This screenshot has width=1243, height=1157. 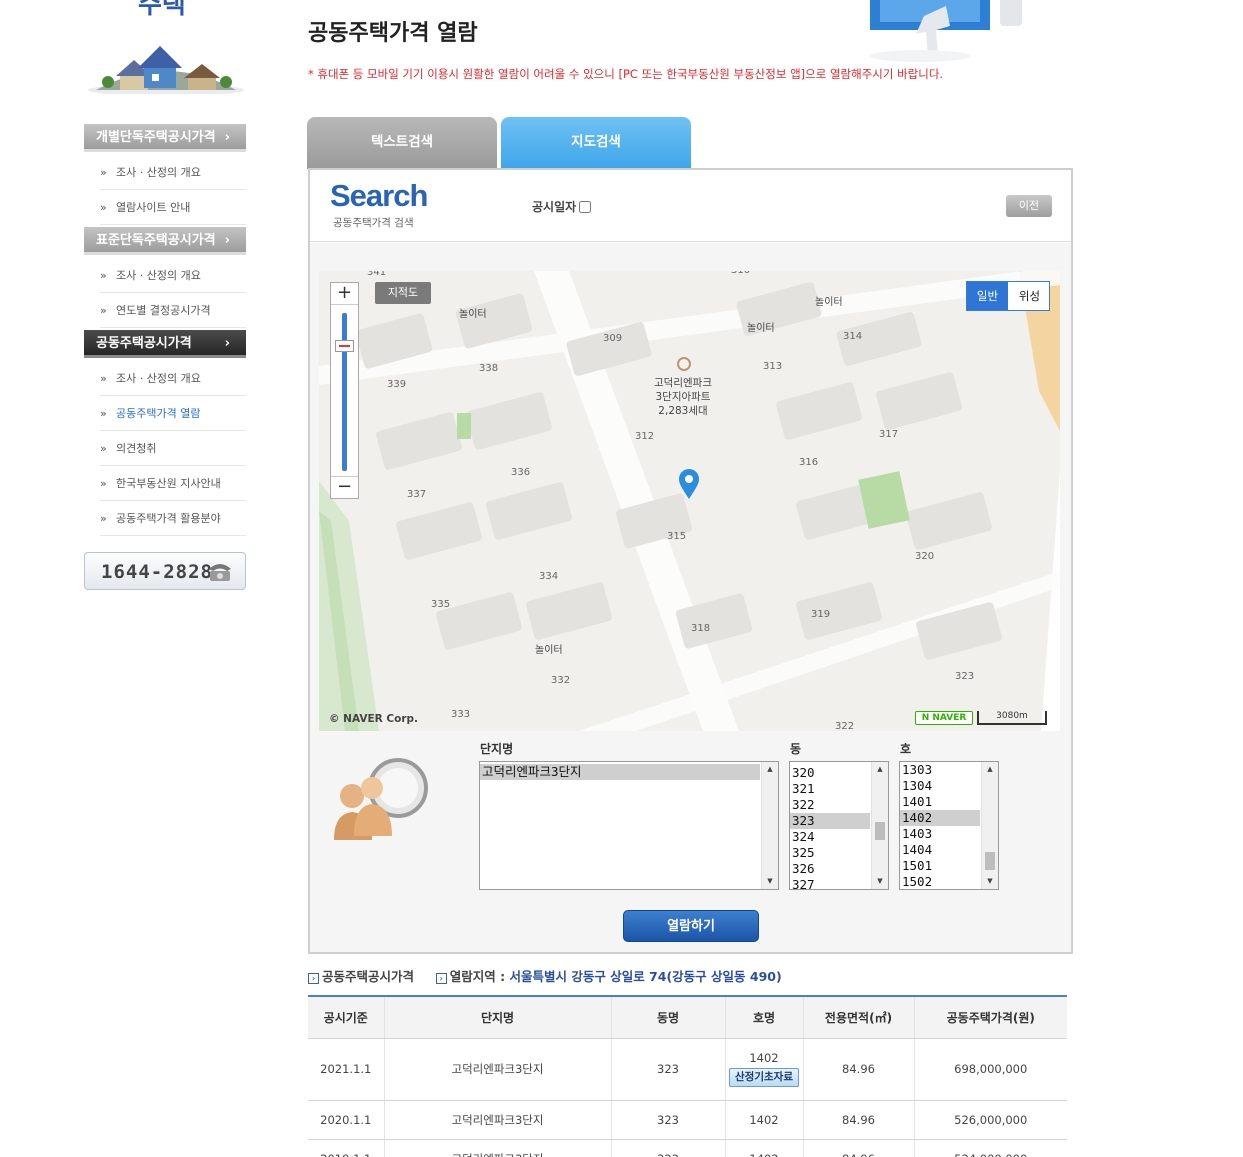 What do you see at coordinates (173, 519) in the screenshot?
I see `sidebar-item-usage: 공동주택가격 활용분야` at bounding box center [173, 519].